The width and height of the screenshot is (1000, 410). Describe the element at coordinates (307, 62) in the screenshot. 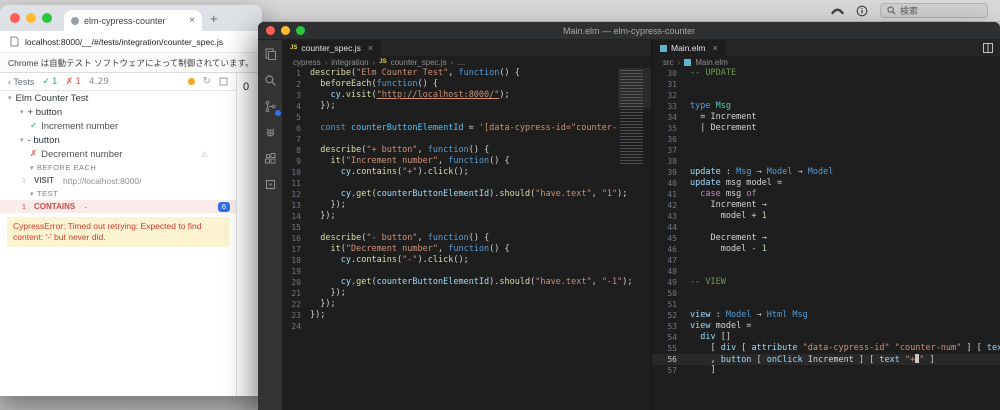

I see `breadcrumb-segment: cypress` at that location.